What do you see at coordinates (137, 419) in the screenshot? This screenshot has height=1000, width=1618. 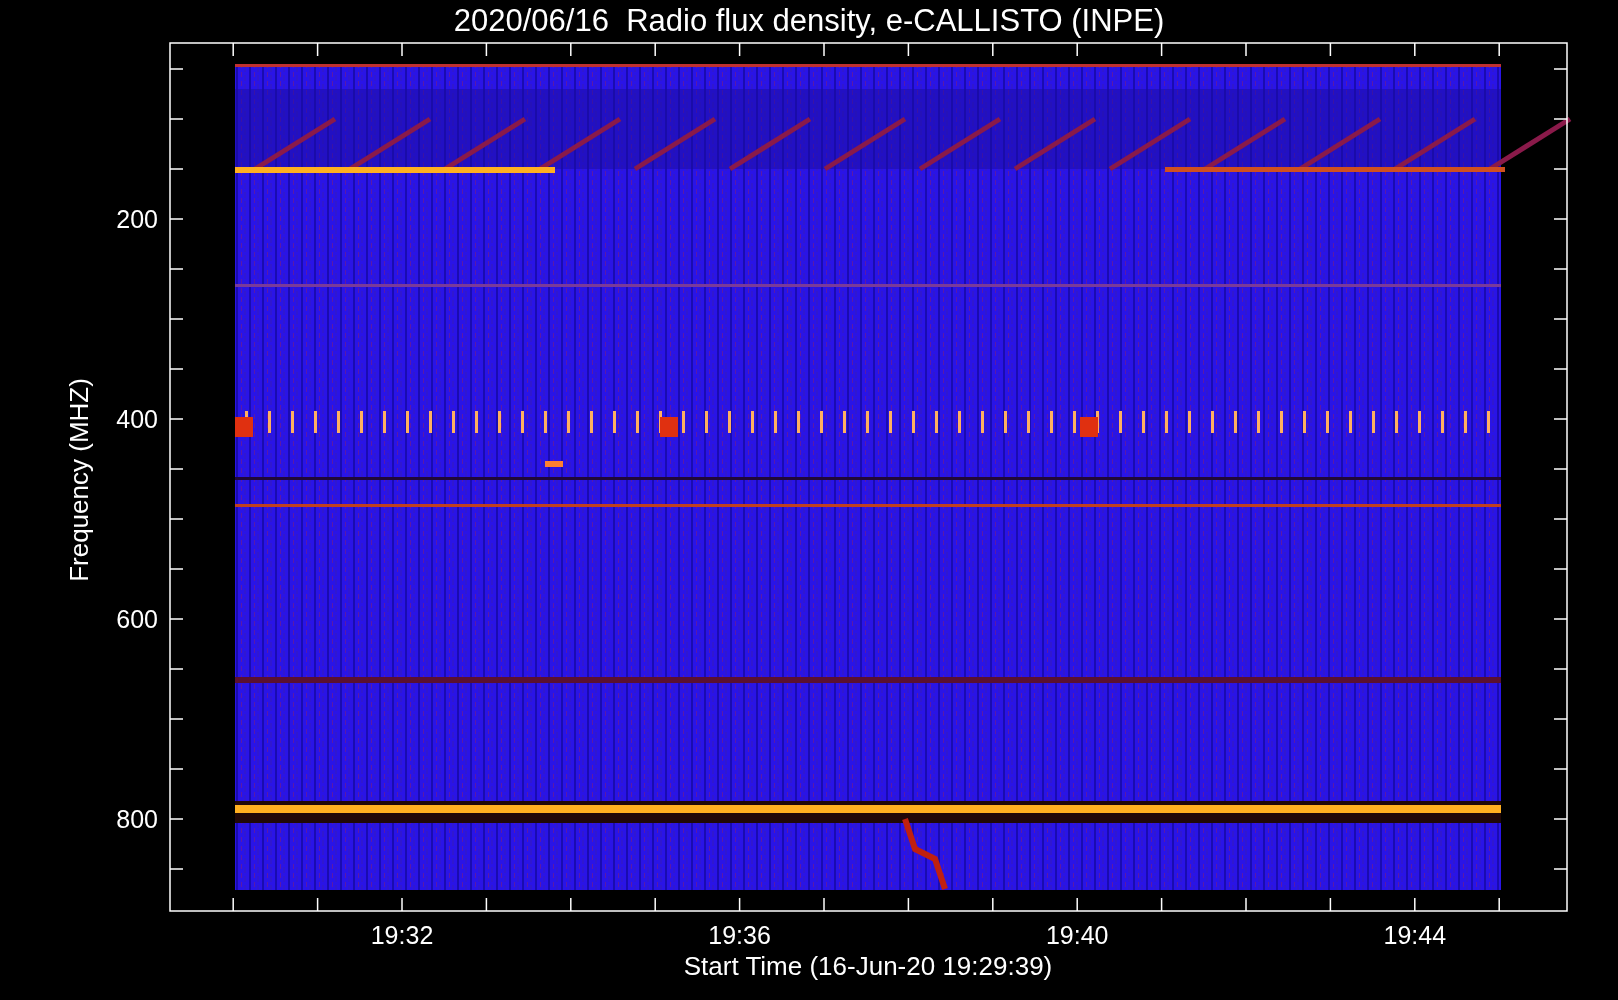 I see `y-tick-label: 400` at bounding box center [137, 419].